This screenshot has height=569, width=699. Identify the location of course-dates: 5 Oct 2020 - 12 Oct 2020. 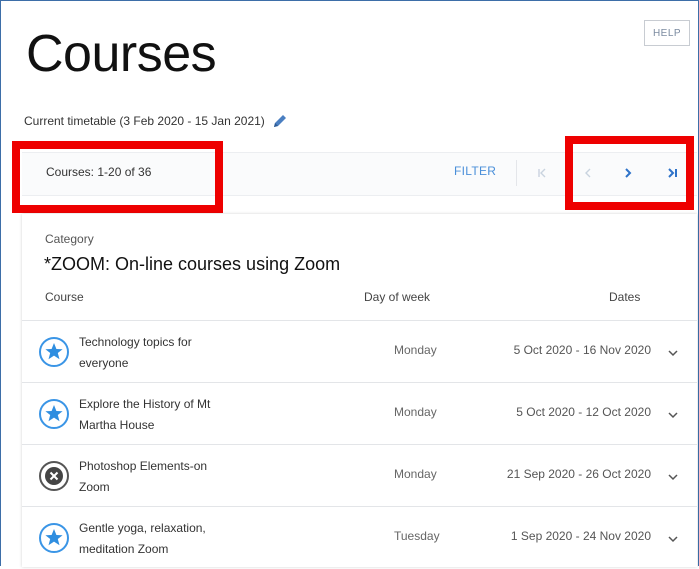
(583, 412).